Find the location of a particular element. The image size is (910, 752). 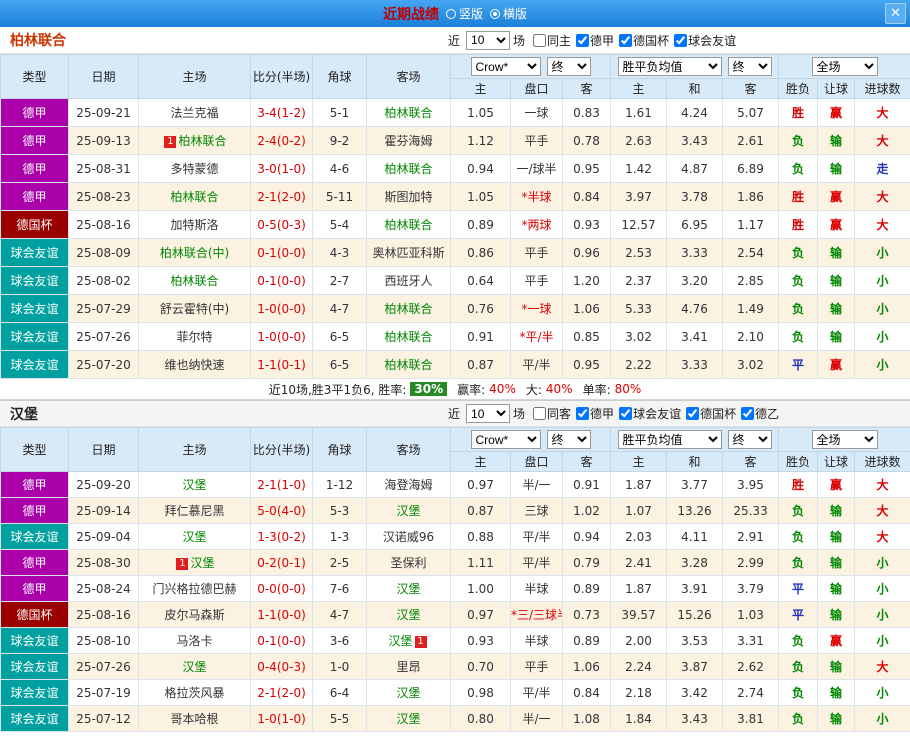

away-team-cell: 海登海姆 is located at coordinates (408, 484).